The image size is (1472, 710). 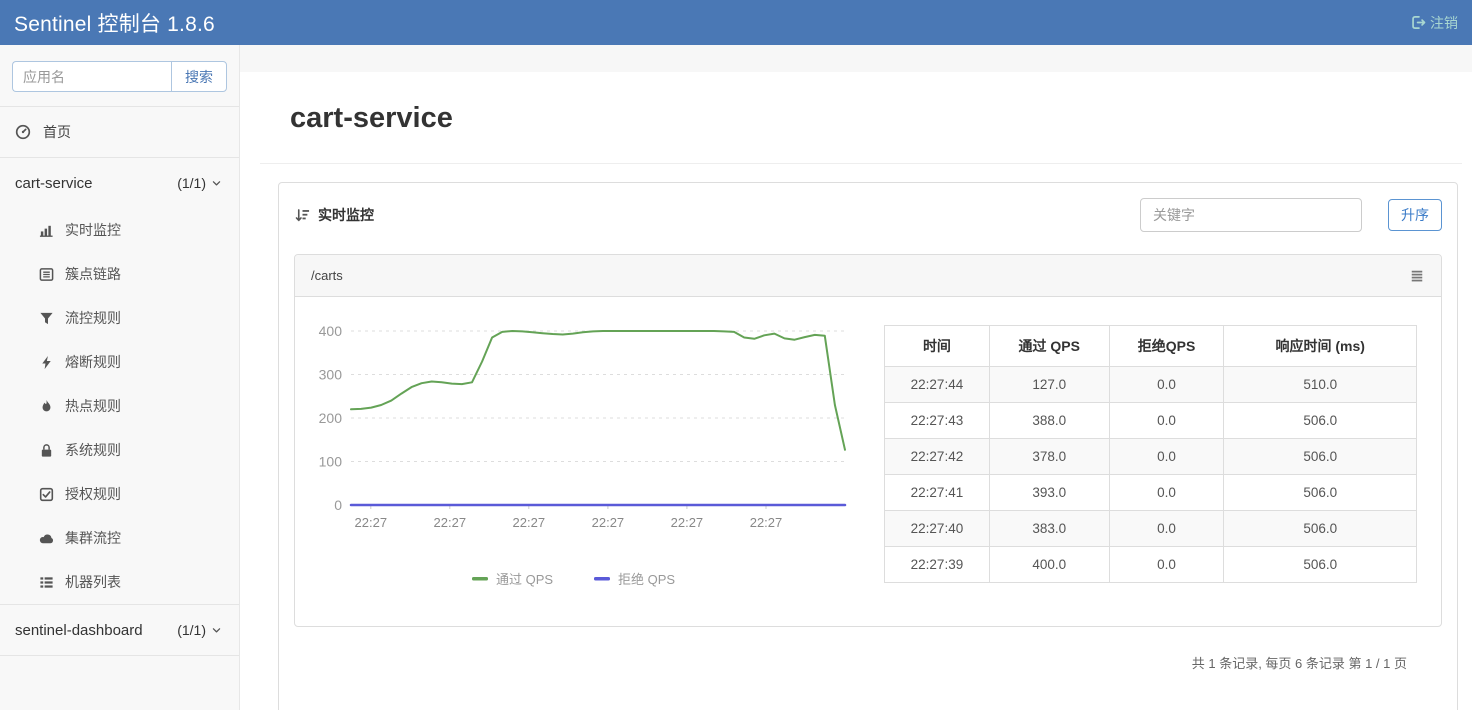 What do you see at coordinates (93, 230) in the screenshot?
I see `sidebar-item-label: 实时监控` at bounding box center [93, 230].